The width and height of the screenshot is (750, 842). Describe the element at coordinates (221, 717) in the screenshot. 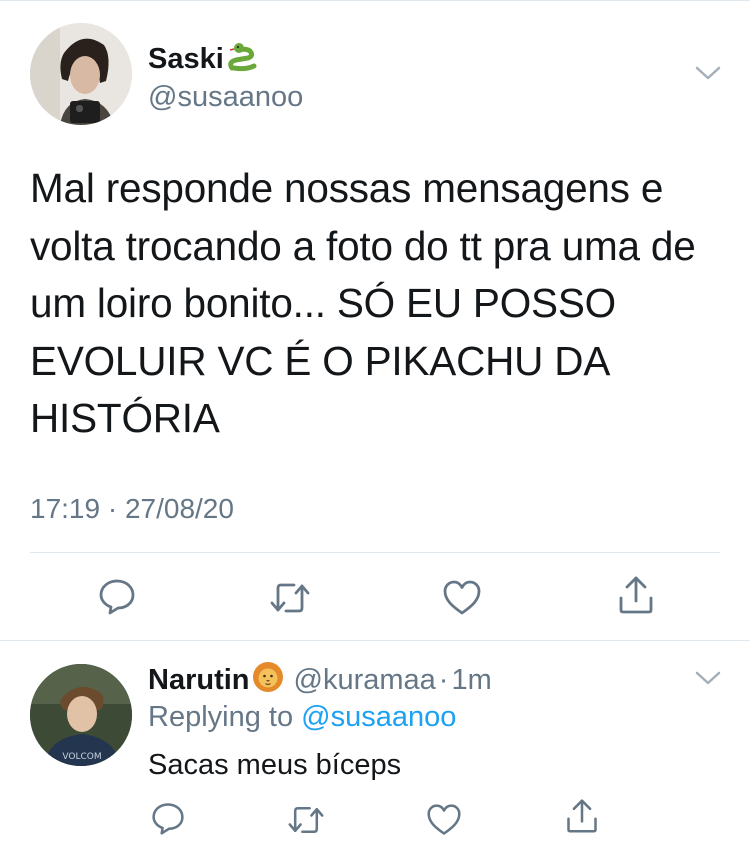

I see `replying-prefix: Replying to` at that location.